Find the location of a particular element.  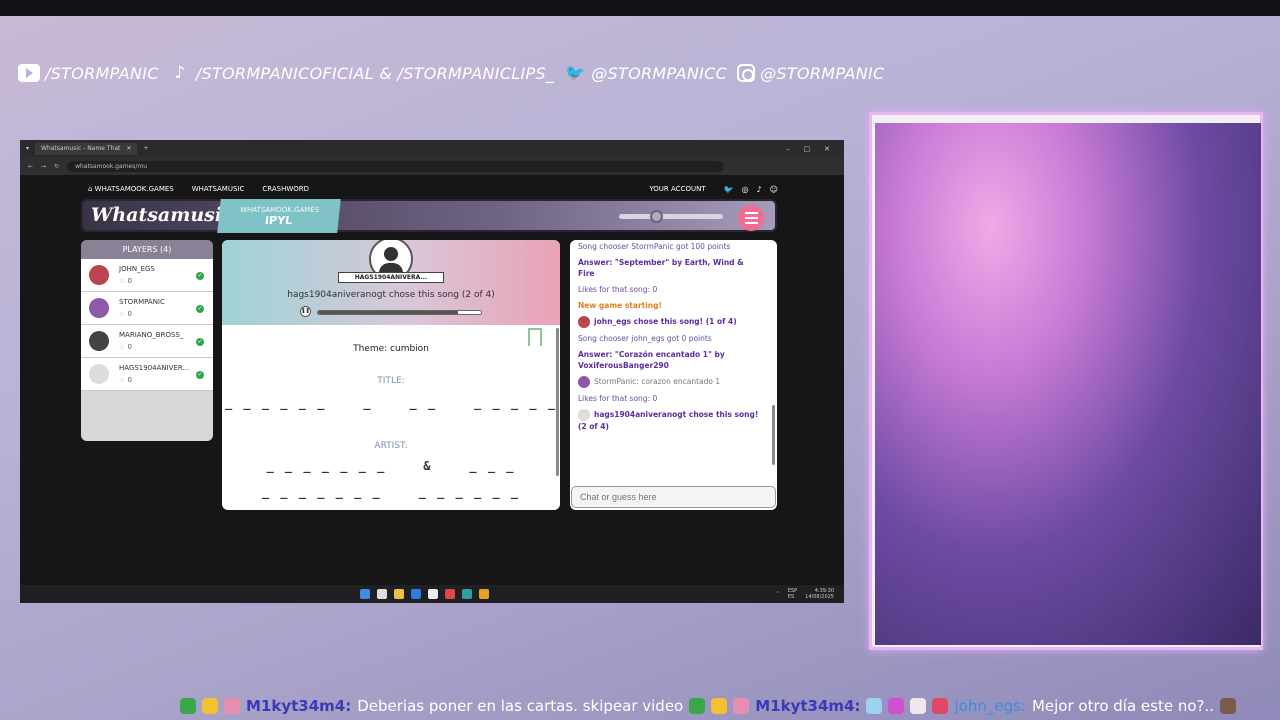

system-tray: ⌃ ESP ES 4:39:30 14/08/2025 is located at coordinates (805, 594).